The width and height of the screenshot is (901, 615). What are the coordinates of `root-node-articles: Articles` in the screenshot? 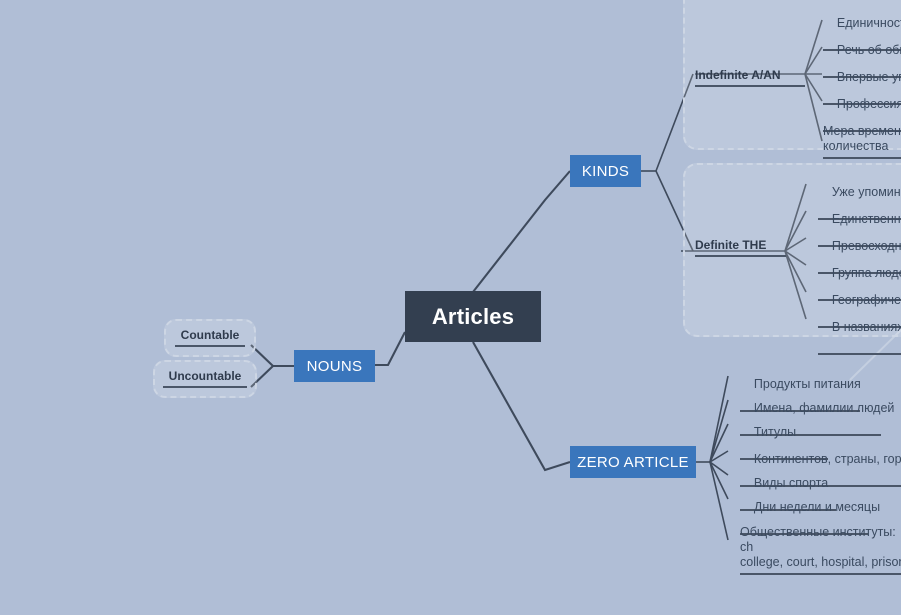 It's located at (473, 316).